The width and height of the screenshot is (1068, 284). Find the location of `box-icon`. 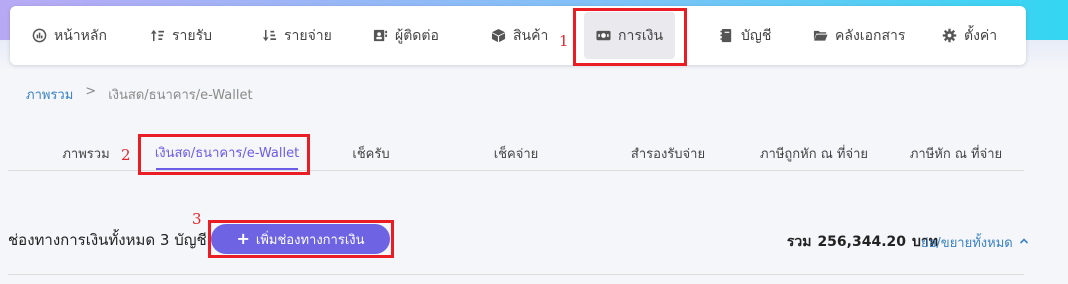

box-icon is located at coordinates (498, 35).